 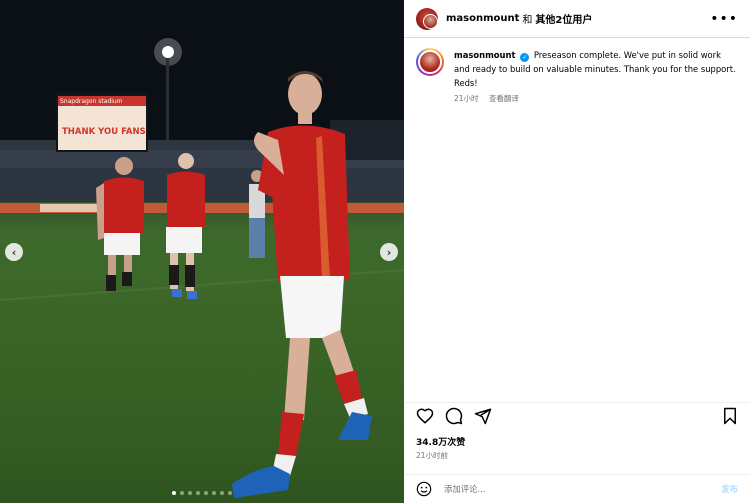 I want to click on collaborators-link: 其他2位用户, so click(x=563, y=18).